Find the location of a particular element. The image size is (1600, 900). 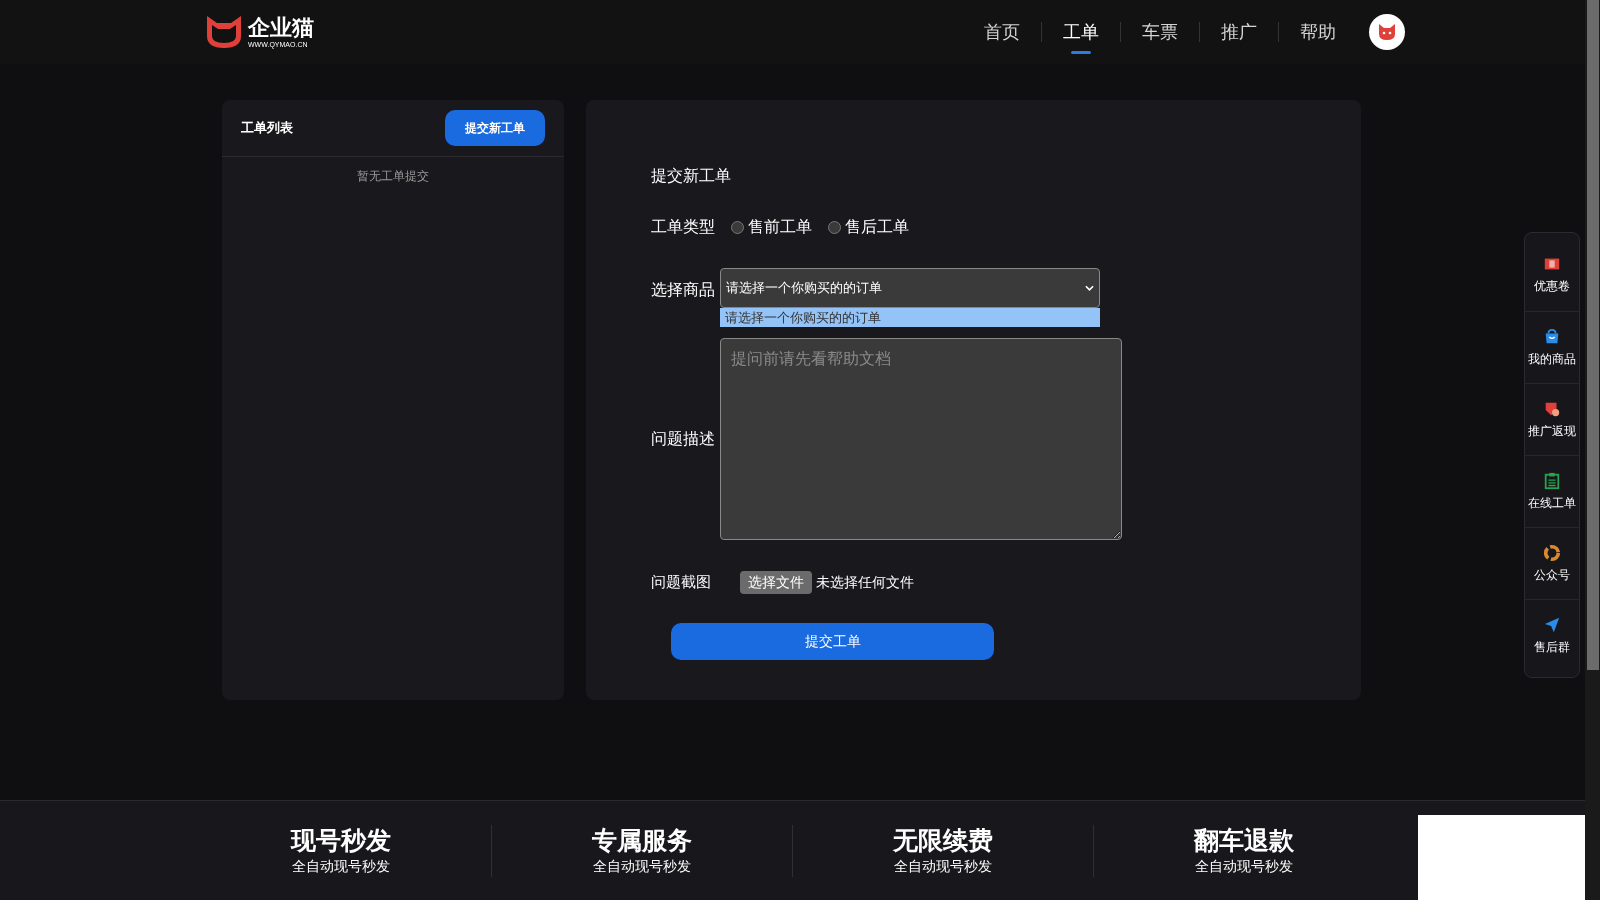

nav-link: 帮助 is located at coordinates (1318, 32).